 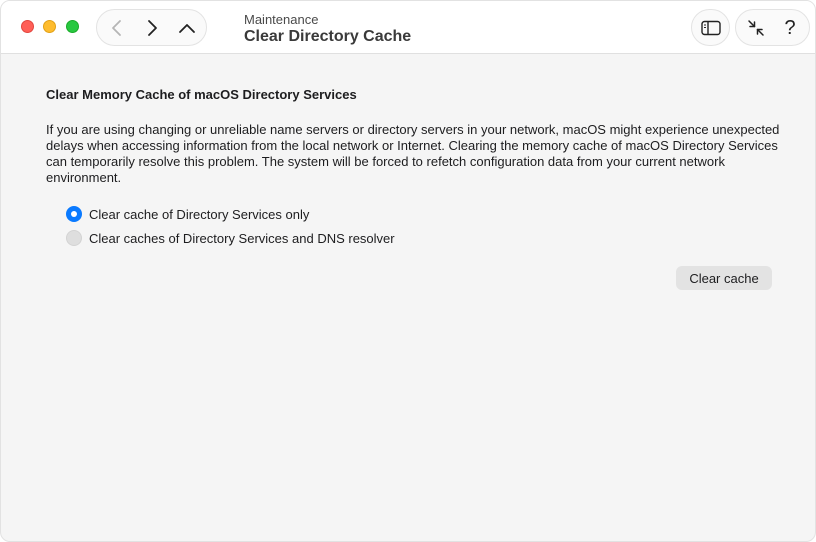 I want to click on up-button, so click(x=187, y=28).